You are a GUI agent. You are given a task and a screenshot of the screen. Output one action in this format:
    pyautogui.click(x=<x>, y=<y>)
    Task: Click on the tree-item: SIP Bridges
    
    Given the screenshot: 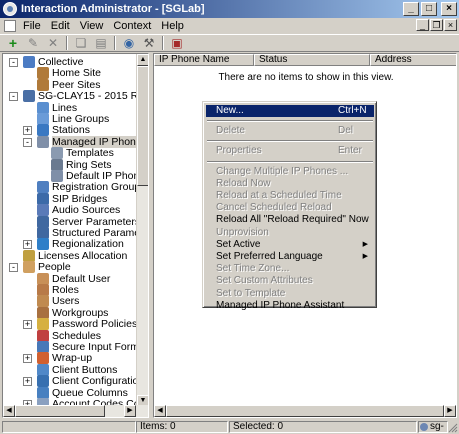 What is the action you would take?
    pyautogui.click(x=72, y=198)
    